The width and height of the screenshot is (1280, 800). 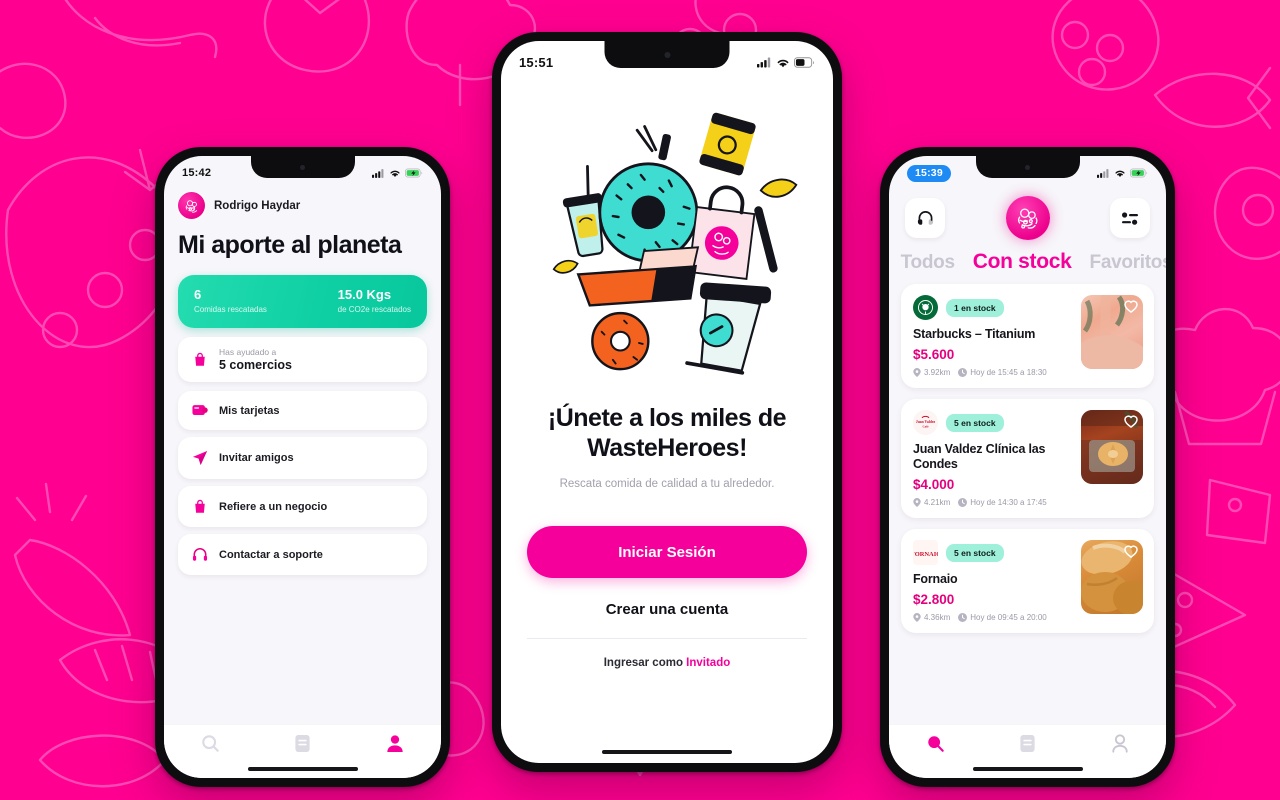 I want to click on deal-window: Hoy de 14:30 a 17:45, so click(x=1002, y=502).